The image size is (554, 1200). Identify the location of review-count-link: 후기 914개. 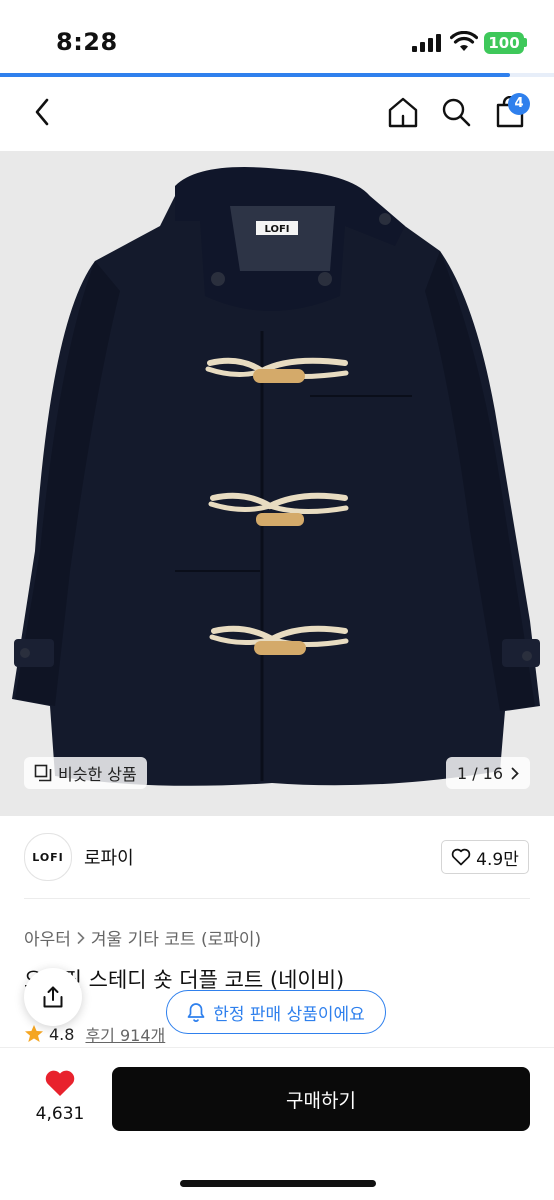
(125, 1034).